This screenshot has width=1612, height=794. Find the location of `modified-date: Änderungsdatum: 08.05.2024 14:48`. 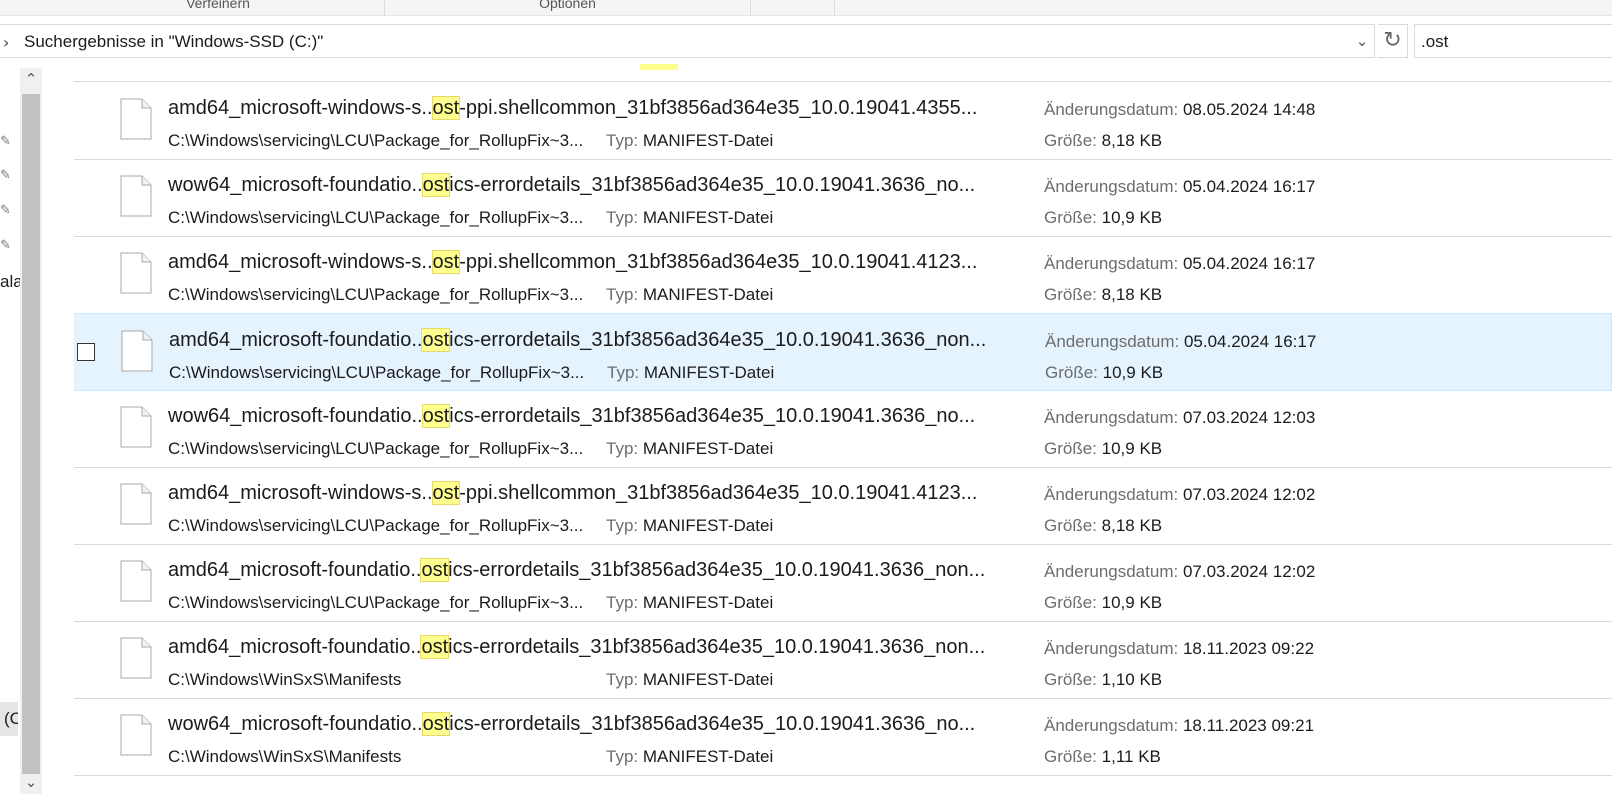

modified-date: Änderungsdatum: 08.05.2024 14:48 is located at coordinates (1179, 110).